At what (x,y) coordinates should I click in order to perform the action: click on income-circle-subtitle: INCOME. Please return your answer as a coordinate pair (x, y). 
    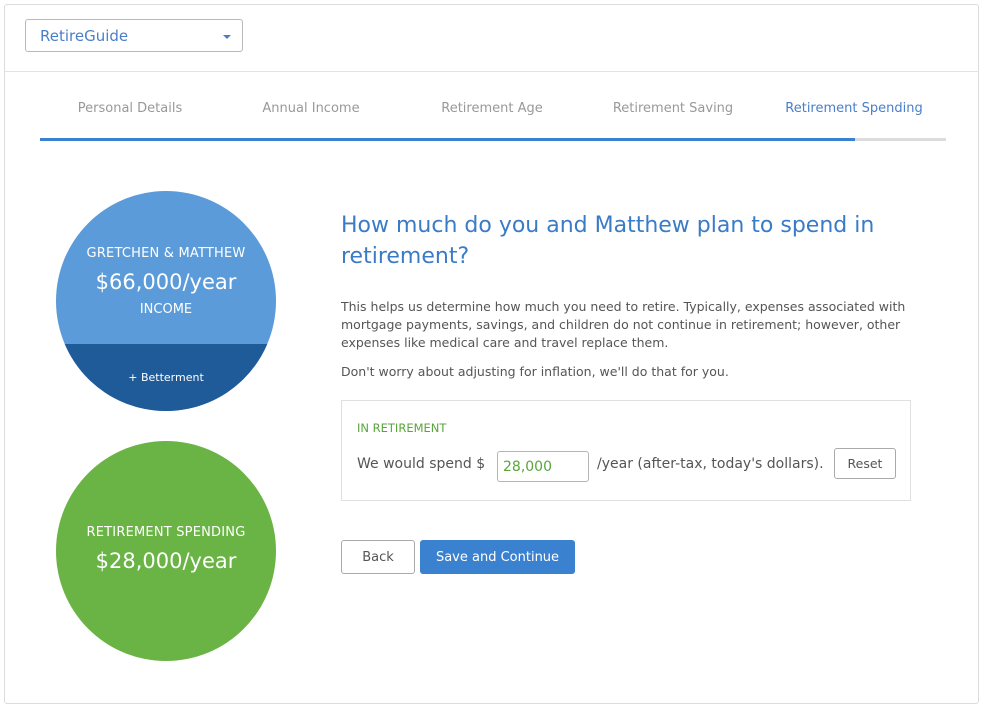
    Looking at the image, I should click on (166, 309).